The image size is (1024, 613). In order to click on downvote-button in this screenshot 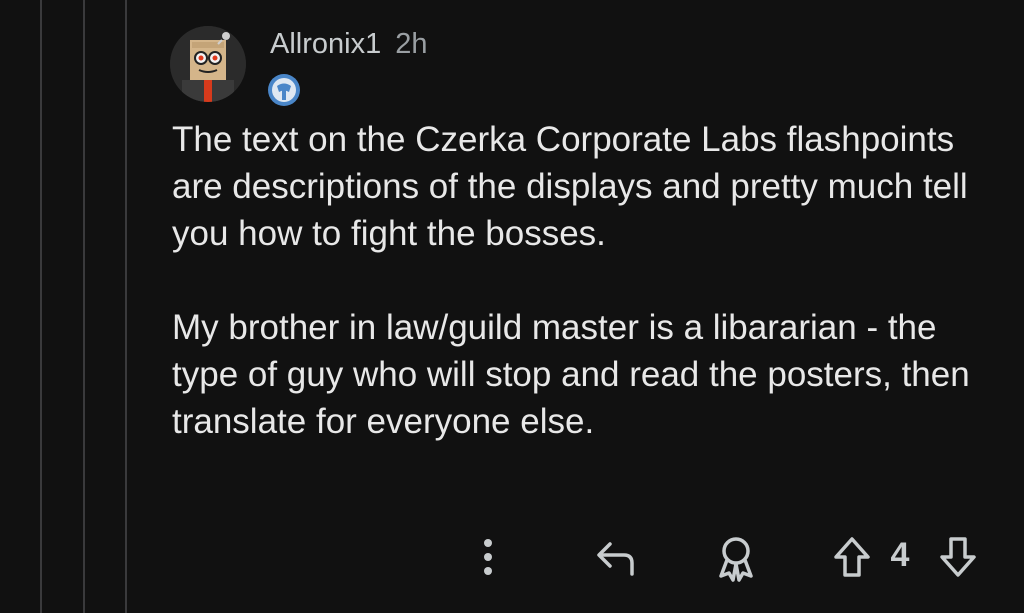, I will do `click(958, 557)`.